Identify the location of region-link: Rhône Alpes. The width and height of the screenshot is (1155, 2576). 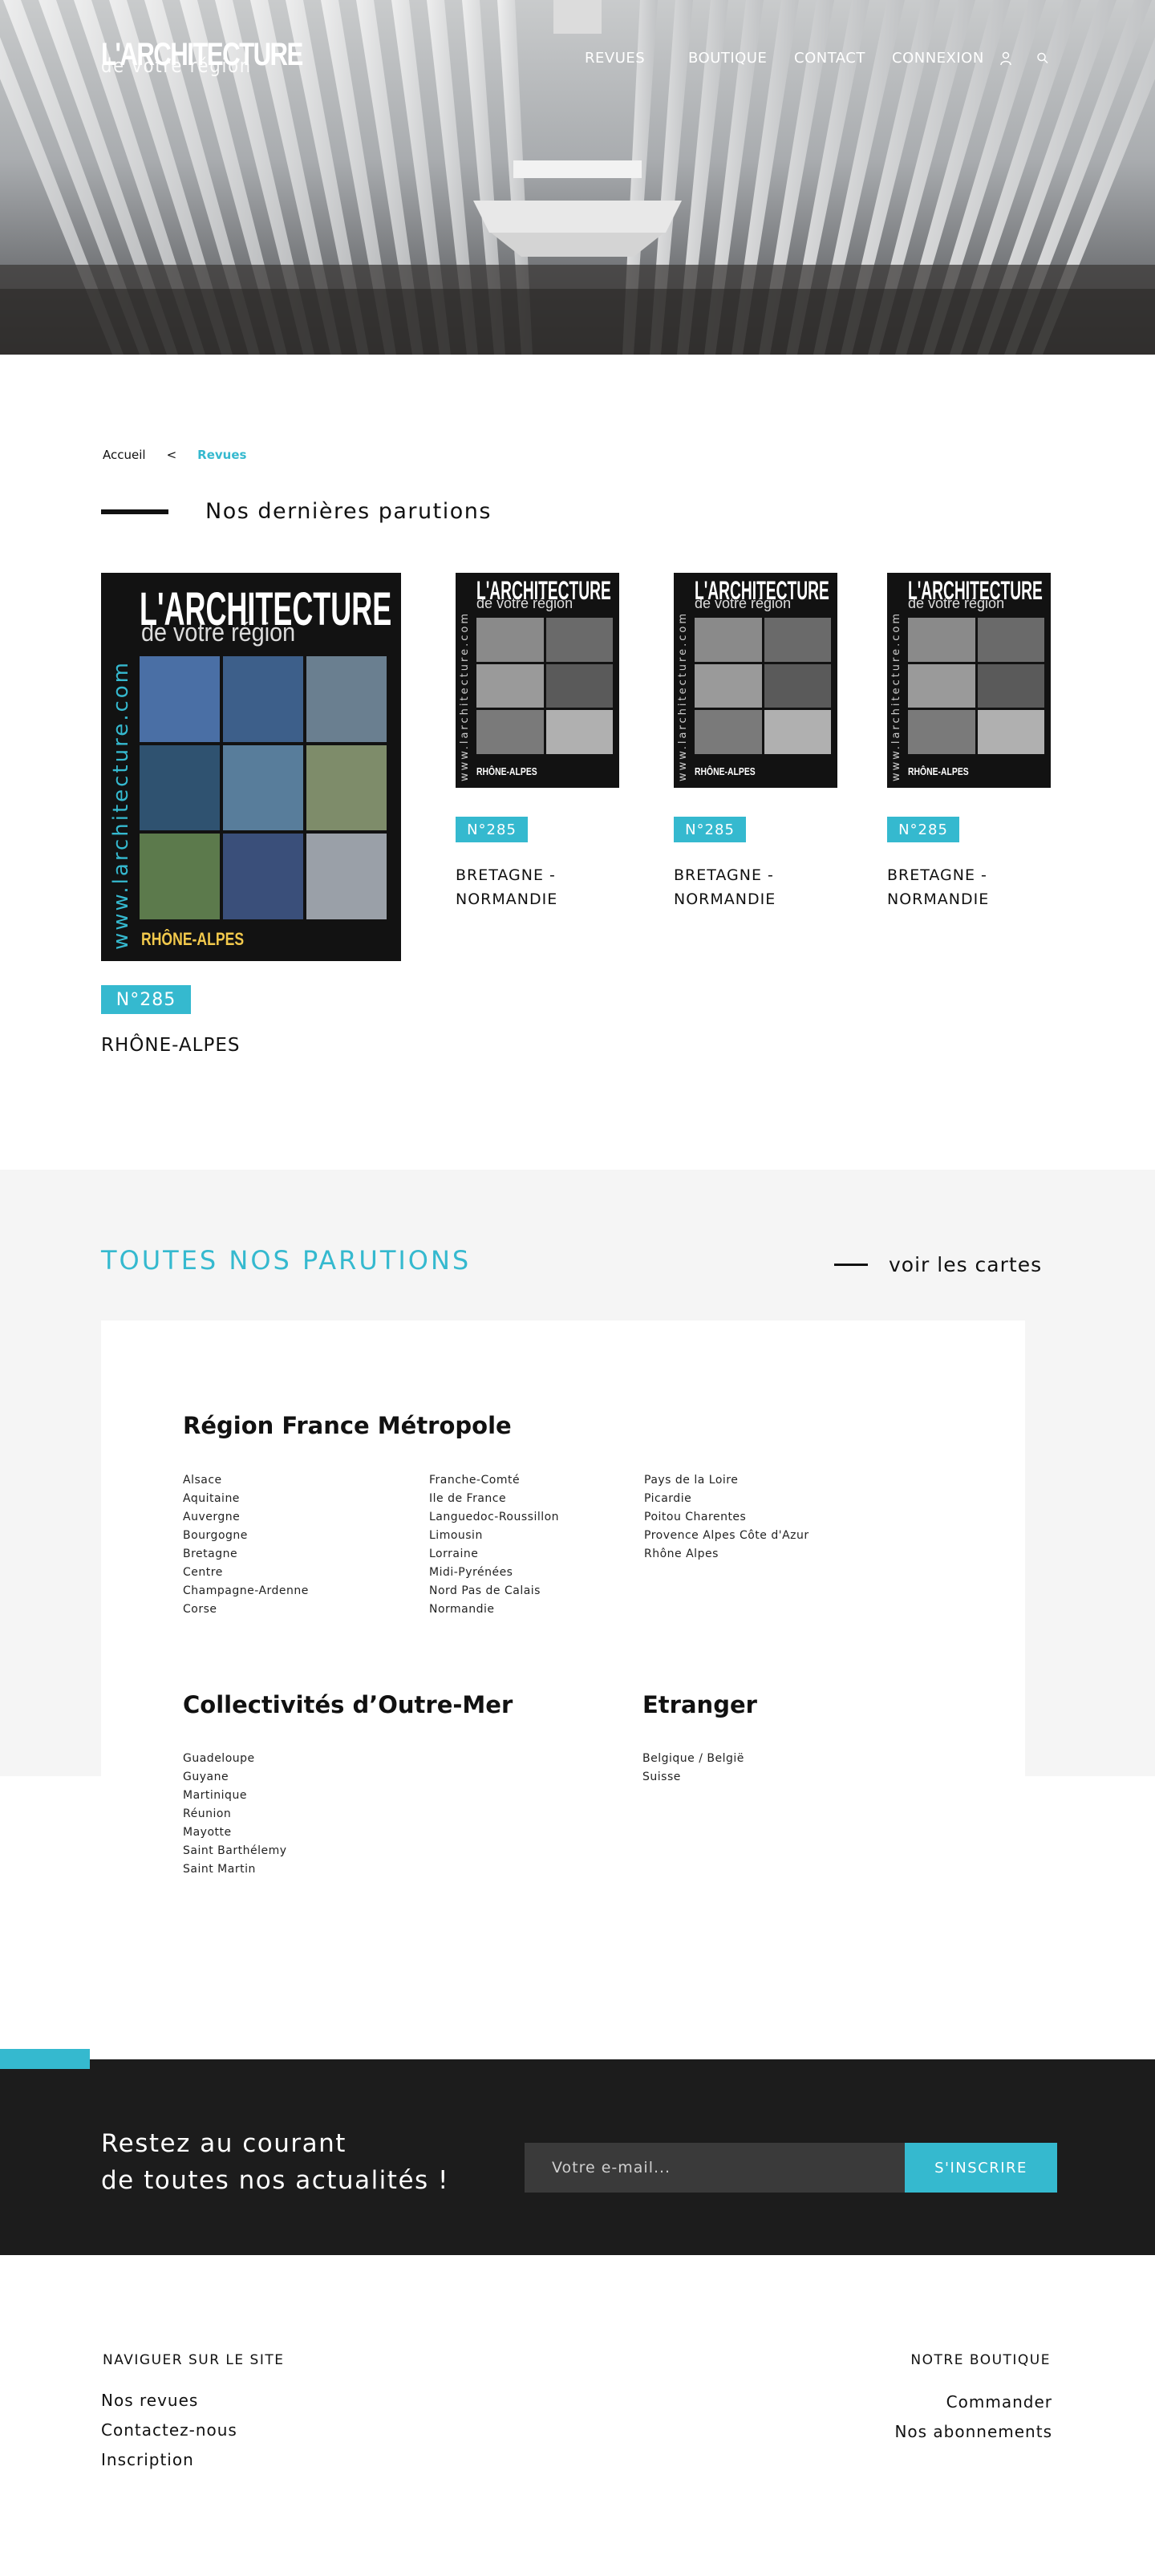
(726, 1554).